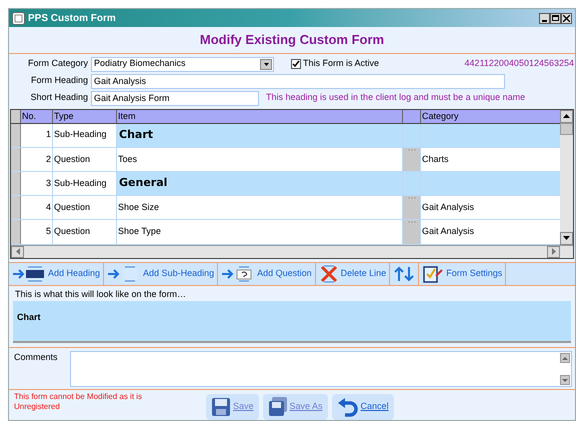 The height and width of the screenshot is (421, 576). What do you see at coordinates (18, 18) in the screenshot?
I see `app-icon` at bounding box center [18, 18].